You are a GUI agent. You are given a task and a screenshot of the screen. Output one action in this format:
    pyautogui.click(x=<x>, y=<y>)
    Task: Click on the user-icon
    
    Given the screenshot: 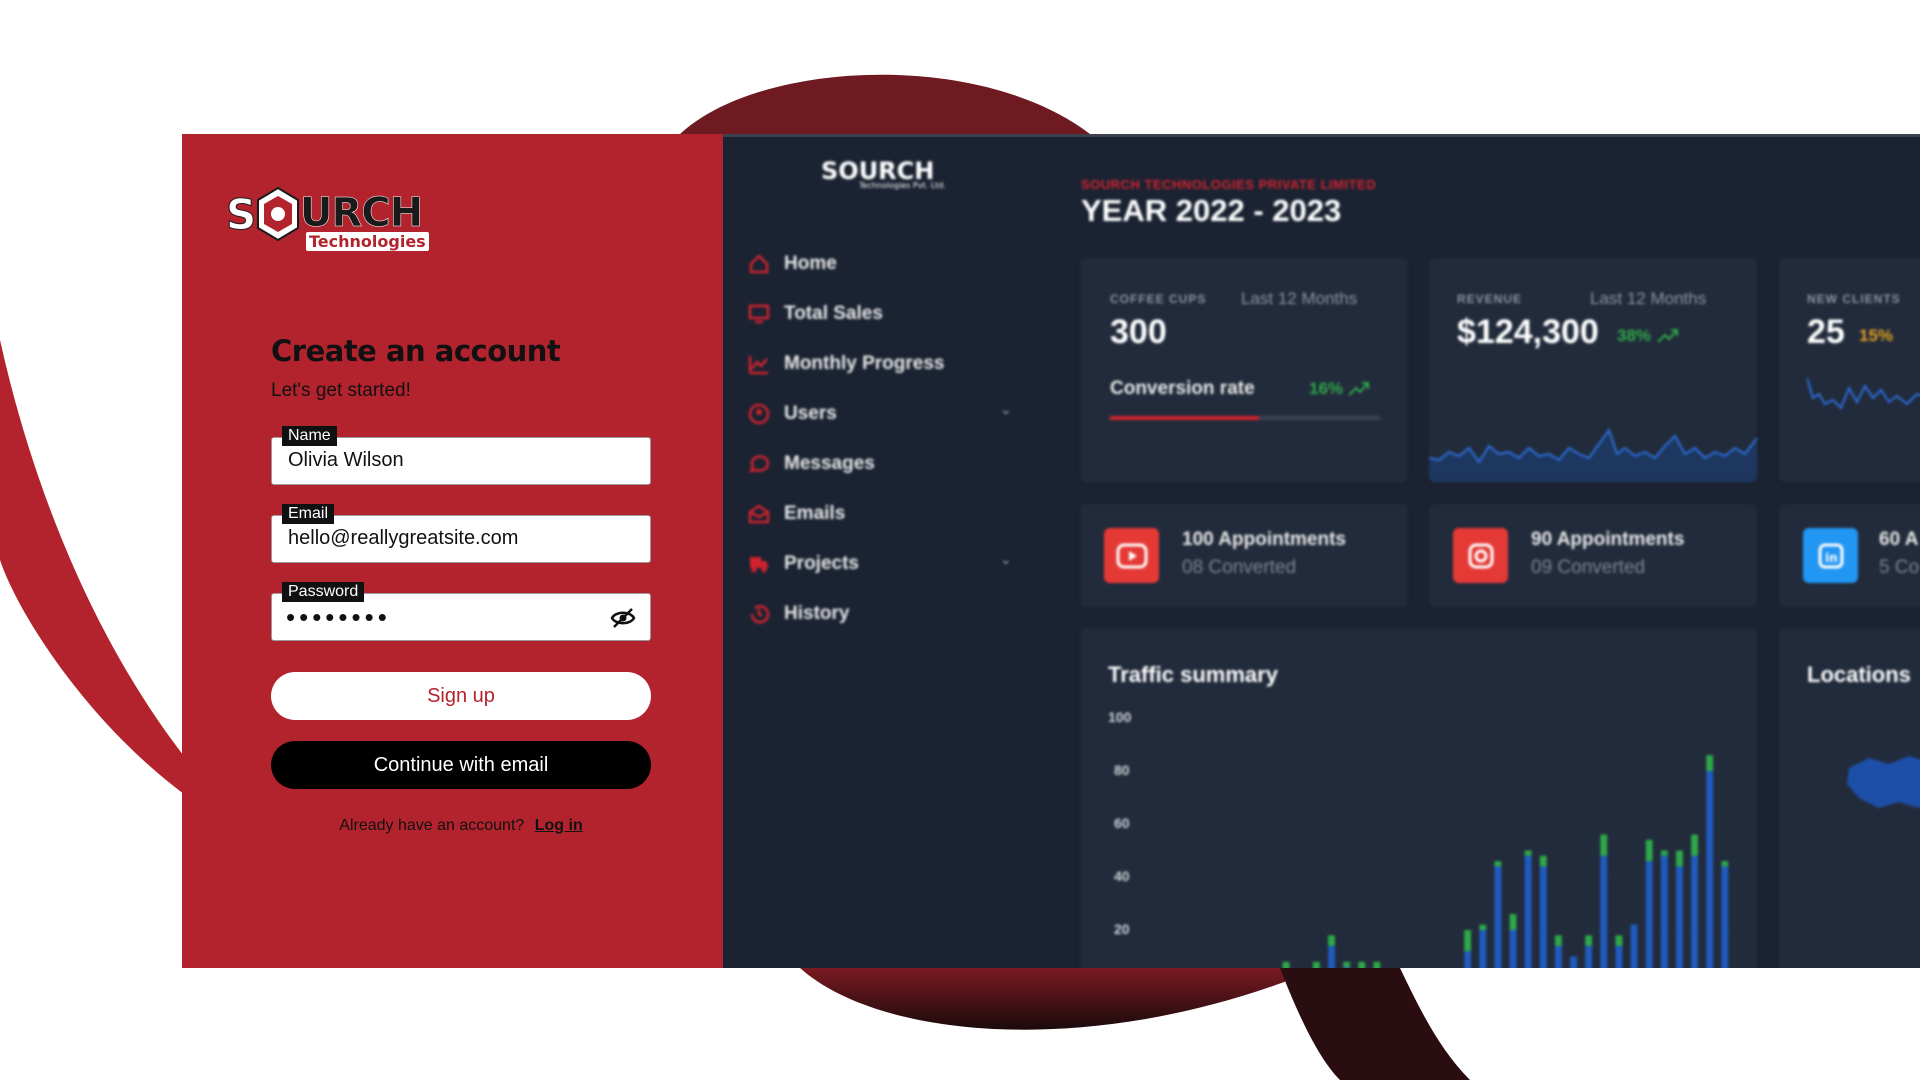 What is the action you would take?
    pyautogui.click(x=759, y=414)
    